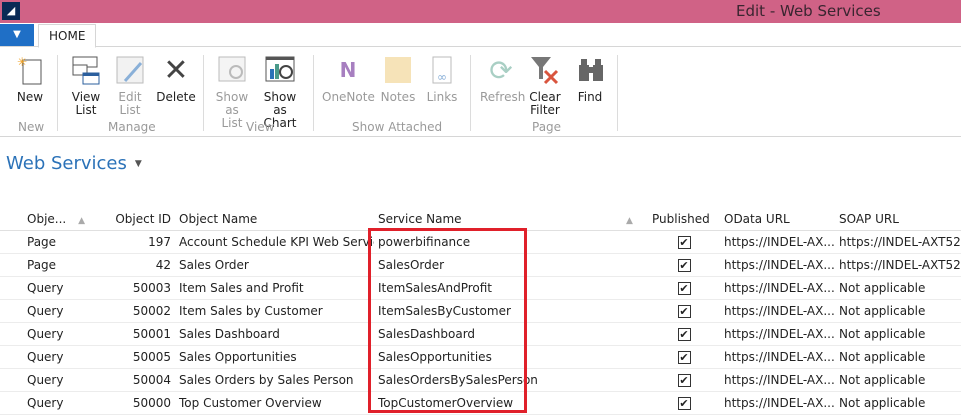 The height and width of the screenshot is (415, 961). I want to click on object-id-cell: 50004, so click(141, 380).